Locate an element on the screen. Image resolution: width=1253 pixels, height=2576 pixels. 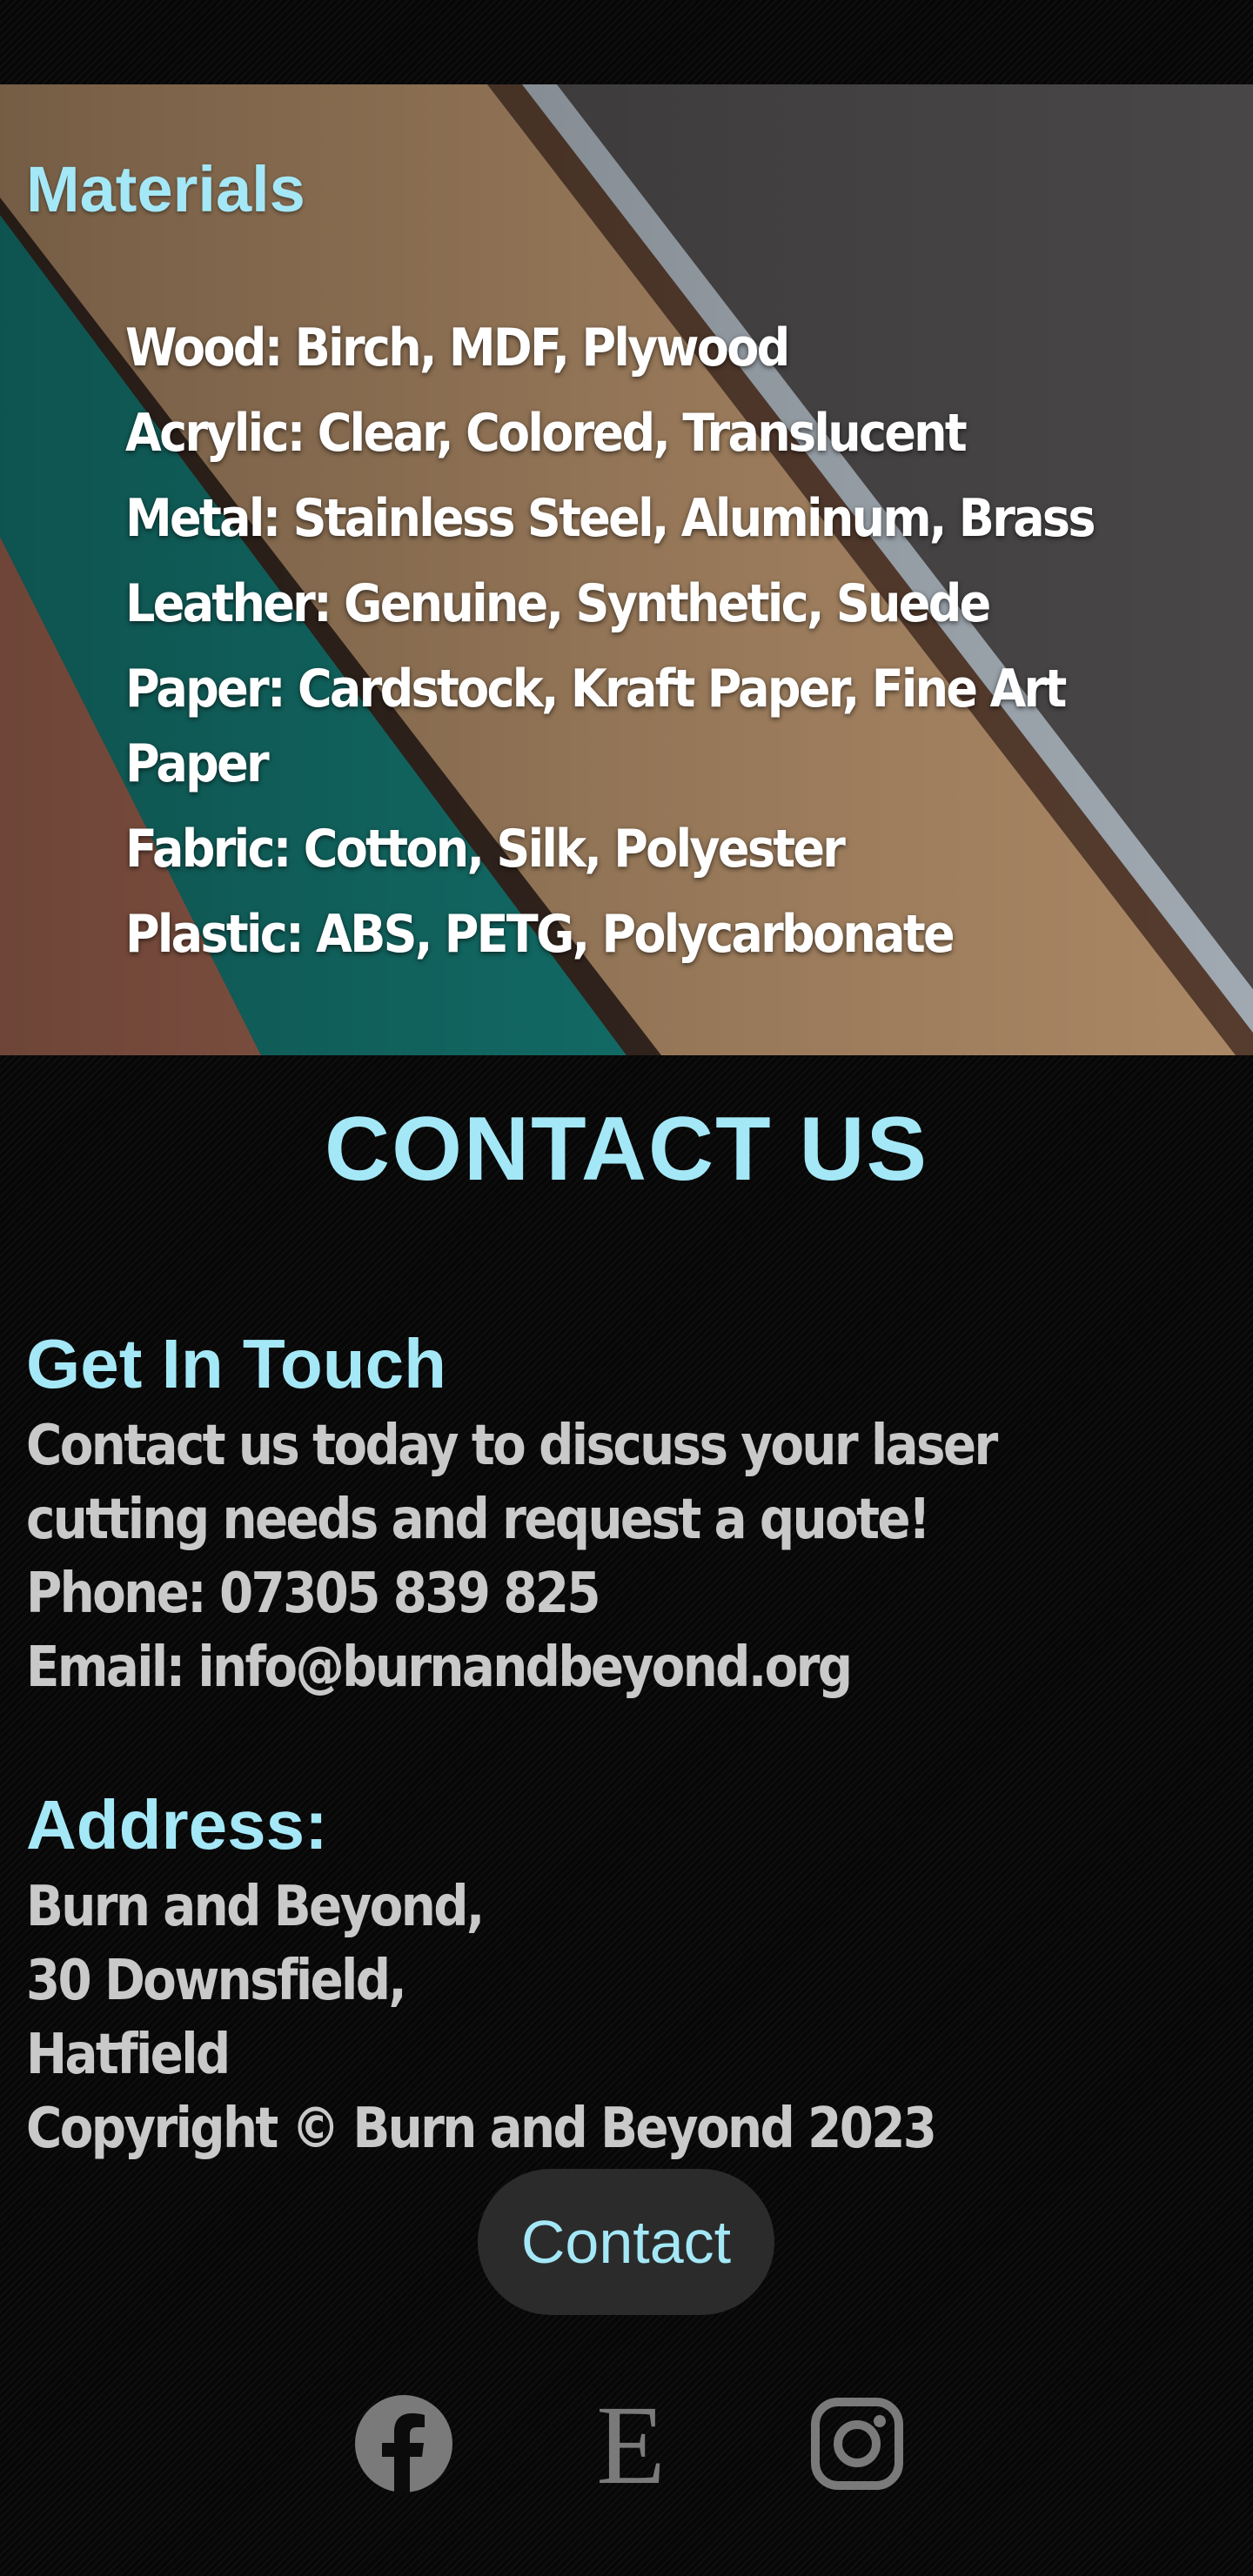
address-line-3: Hatfield is located at coordinates (128, 2055).